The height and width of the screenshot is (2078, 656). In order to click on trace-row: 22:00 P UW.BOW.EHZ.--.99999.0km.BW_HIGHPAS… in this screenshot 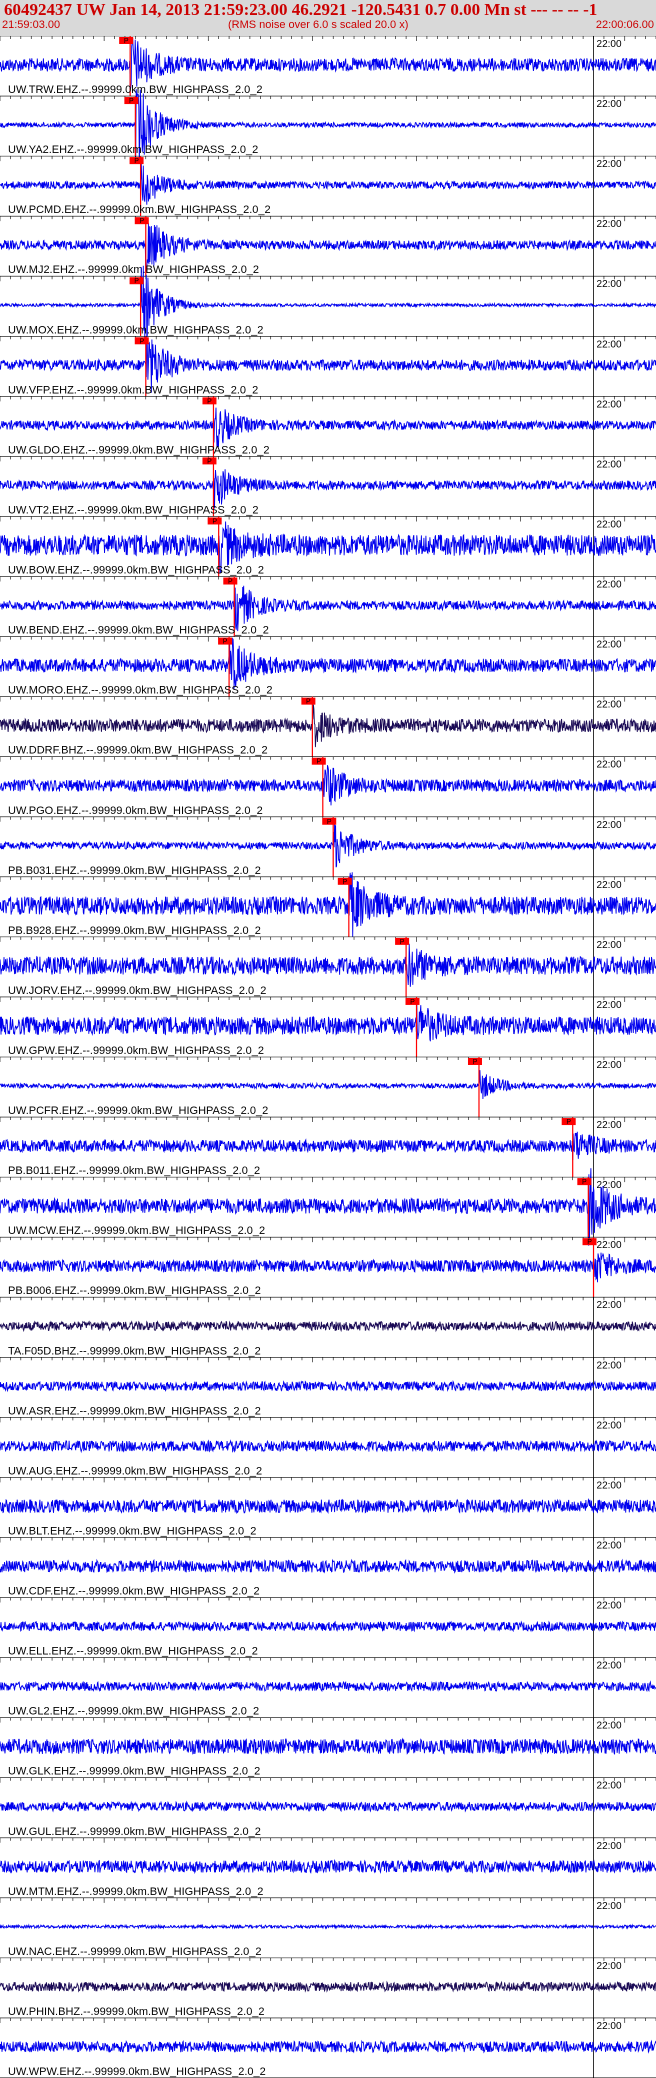, I will do `click(328, 546)`.